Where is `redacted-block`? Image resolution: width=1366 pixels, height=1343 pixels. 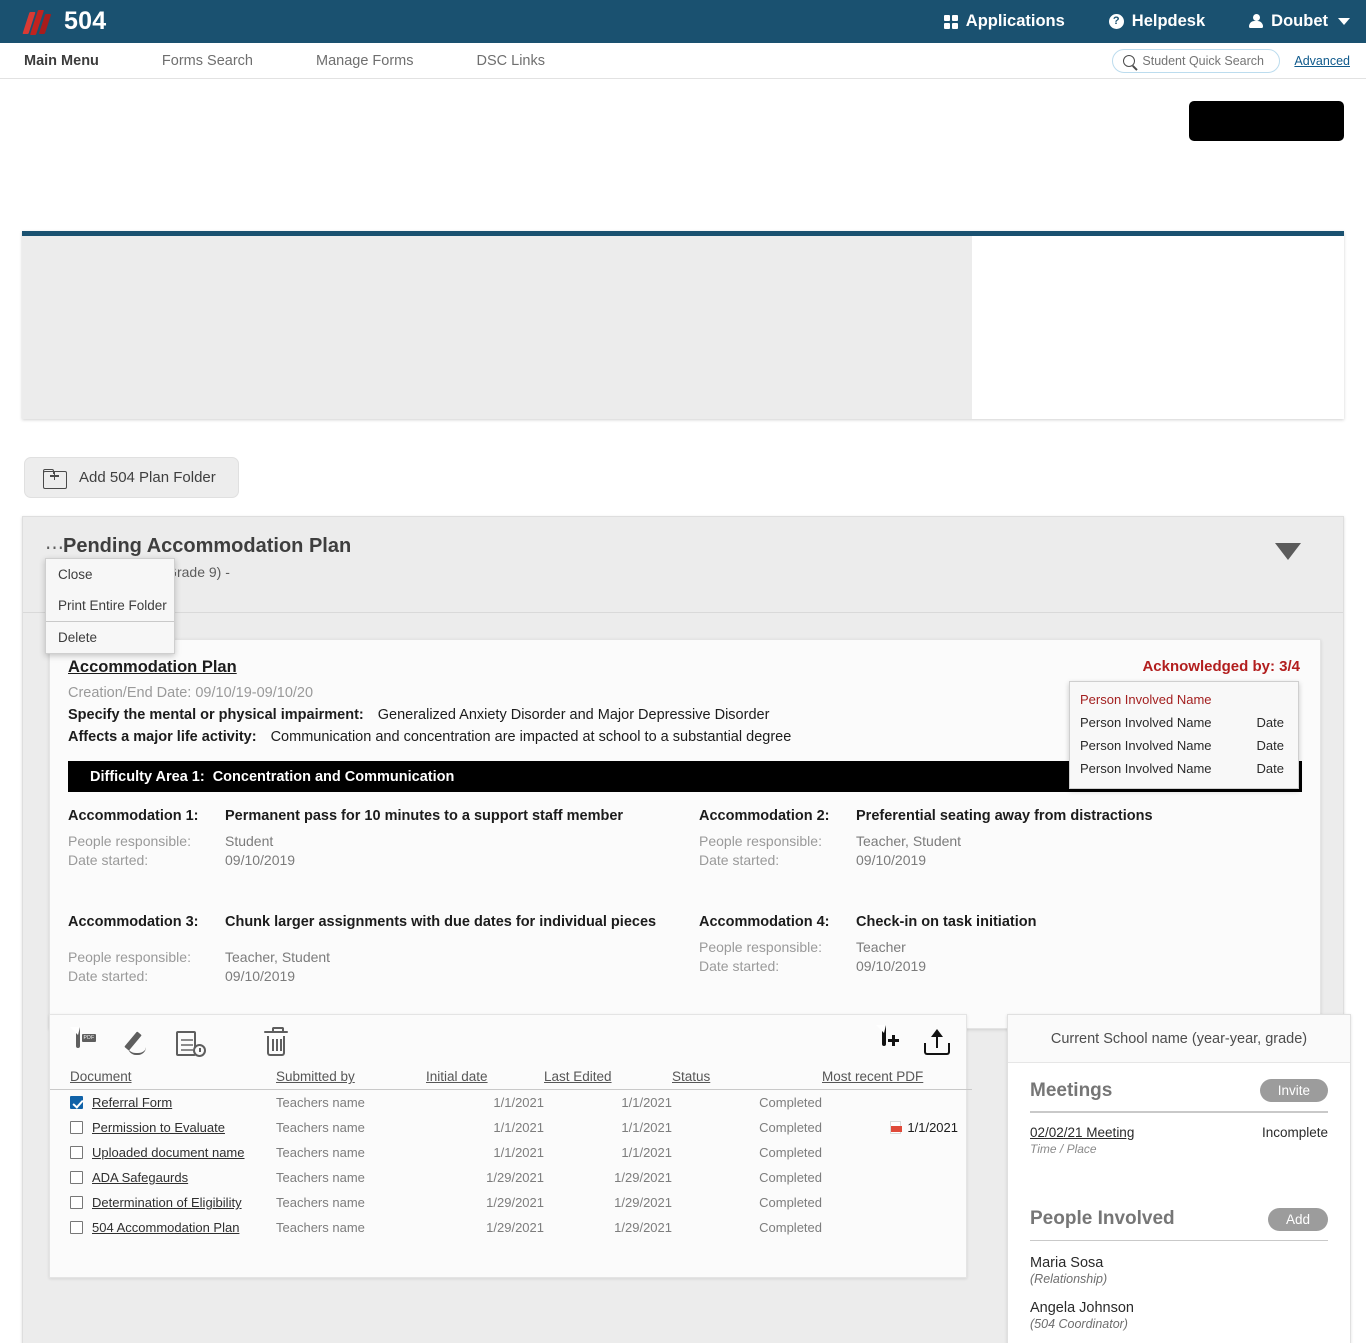
redacted-block is located at coordinates (1266, 121).